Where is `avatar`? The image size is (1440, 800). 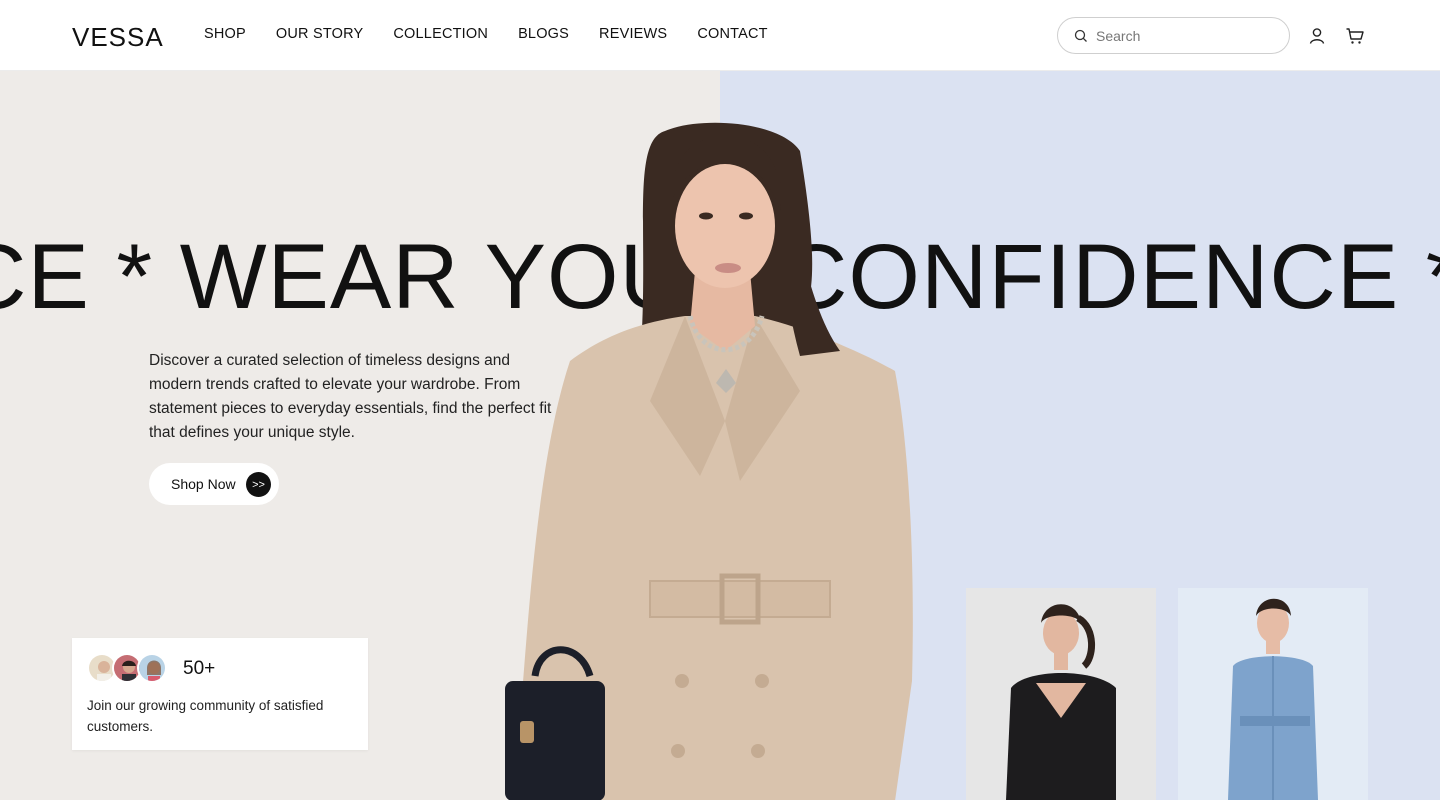
avatar is located at coordinates (152, 668).